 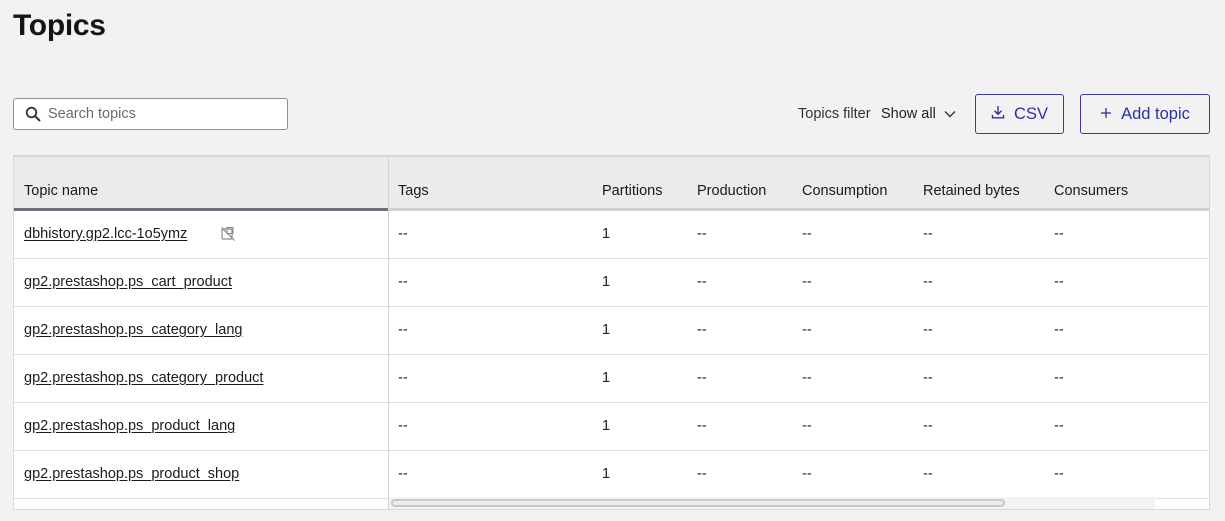 What do you see at coordinates (834, 114) in the screenshot?
I see `topics-filter-label: Topics filter` at bounding box center [834, 114].